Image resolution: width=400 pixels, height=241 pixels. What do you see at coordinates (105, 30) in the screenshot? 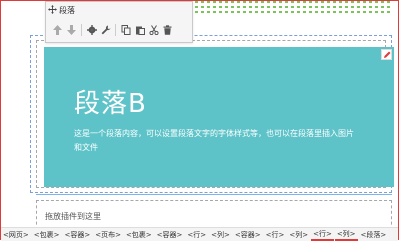
I see `wrench-icon` at bounding box center [105, 30].